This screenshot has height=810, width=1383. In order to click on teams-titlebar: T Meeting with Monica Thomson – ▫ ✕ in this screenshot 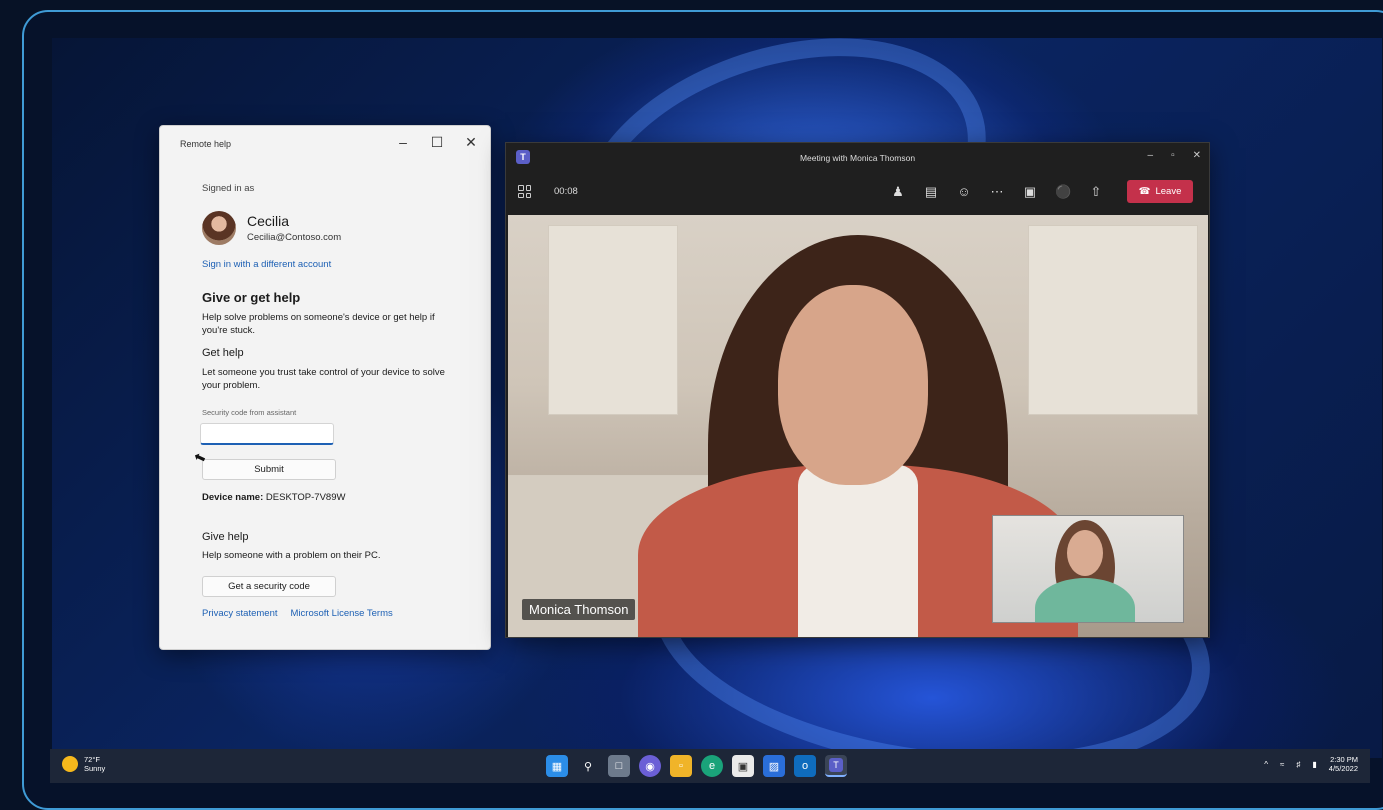, I will do `click(857, 158)`.